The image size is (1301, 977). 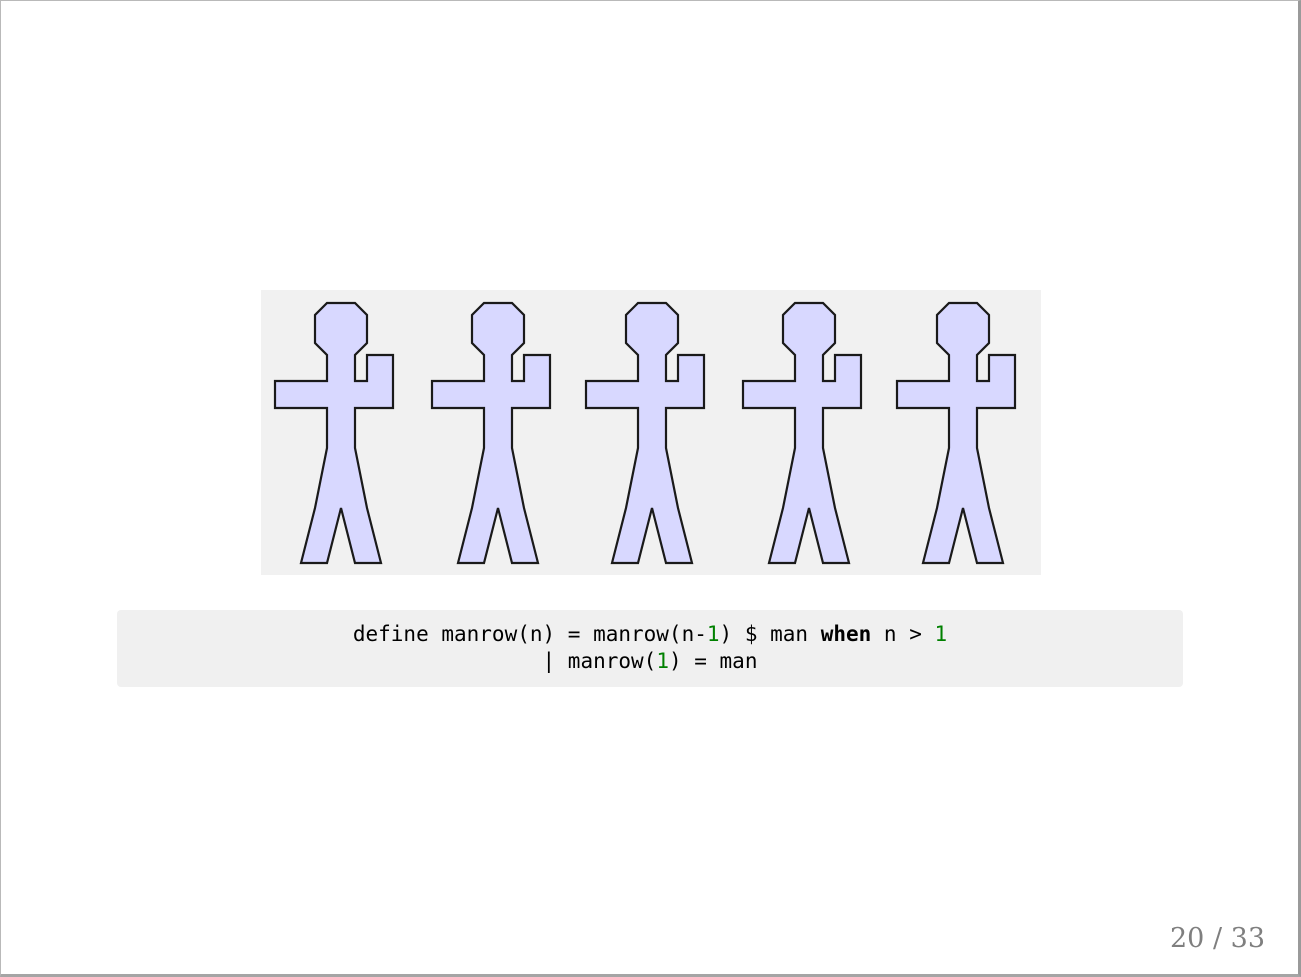 I want to click on page-counter: 20 / 33, so click(x=1217, y=938).